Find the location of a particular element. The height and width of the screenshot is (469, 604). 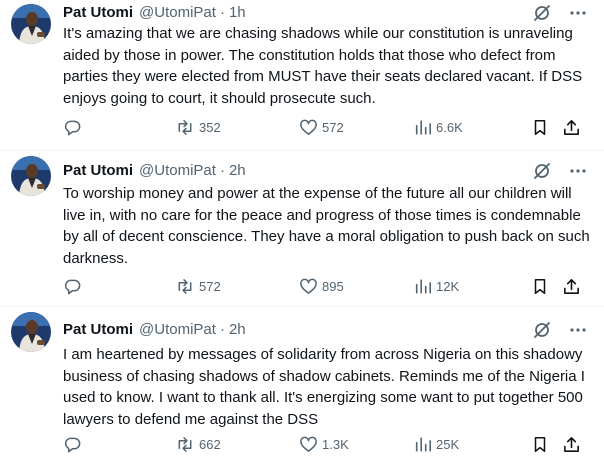

tweet-actions: 572 895 12K is located at coordinates (326, 286).